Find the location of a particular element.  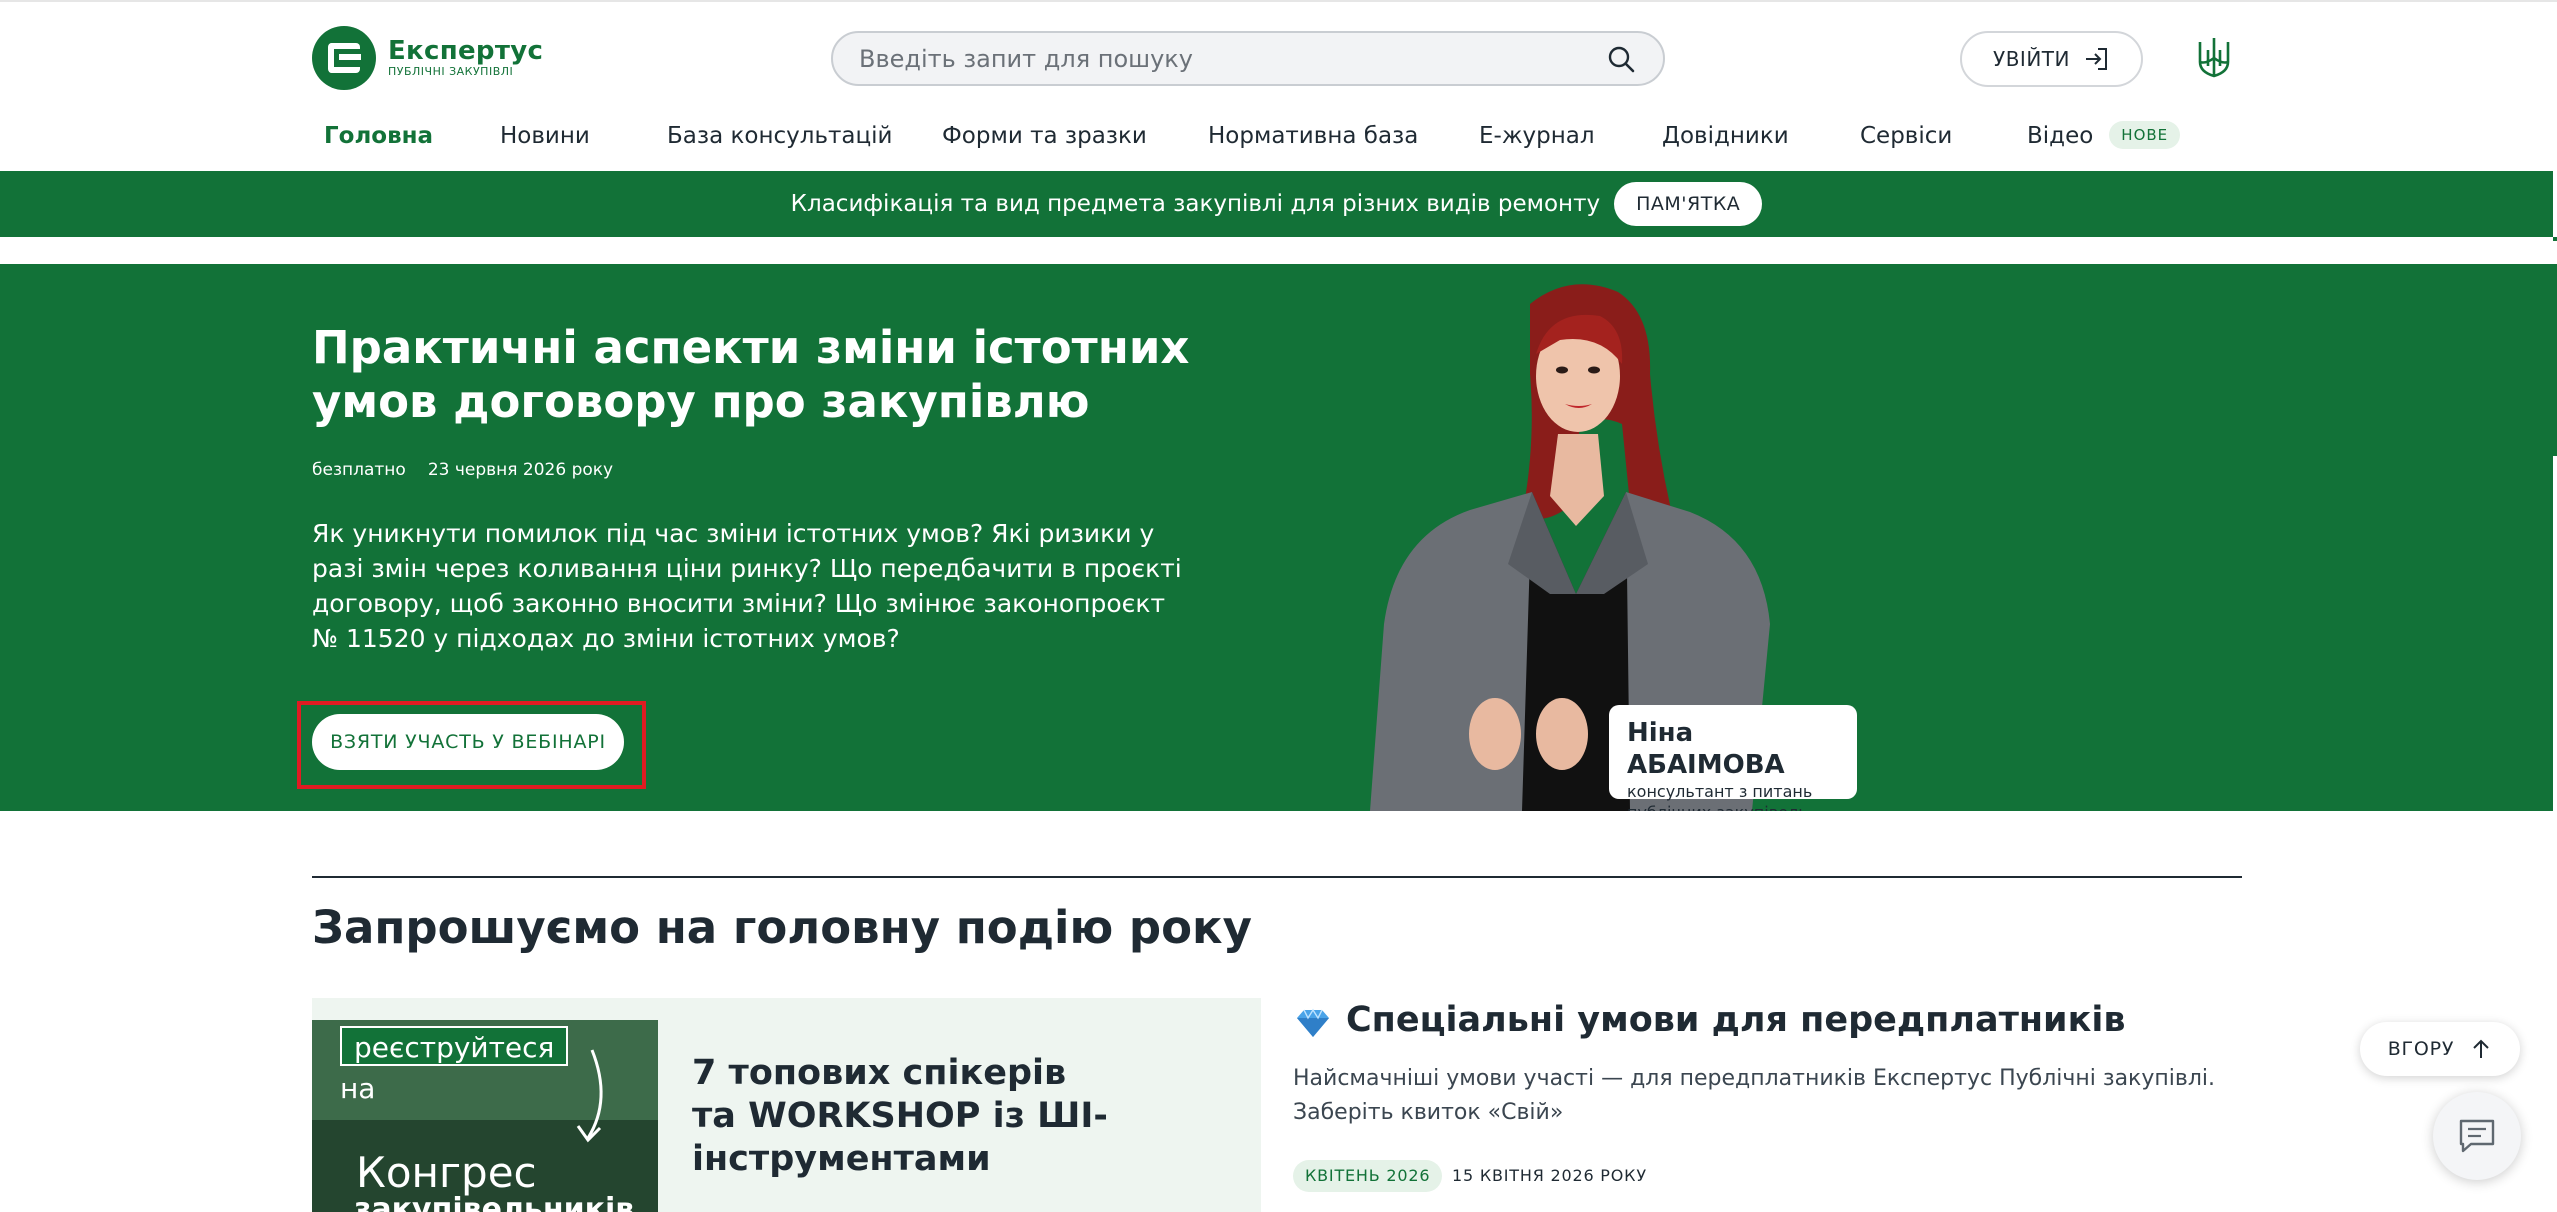

trident-icon is located at coordinates (2214, 58).